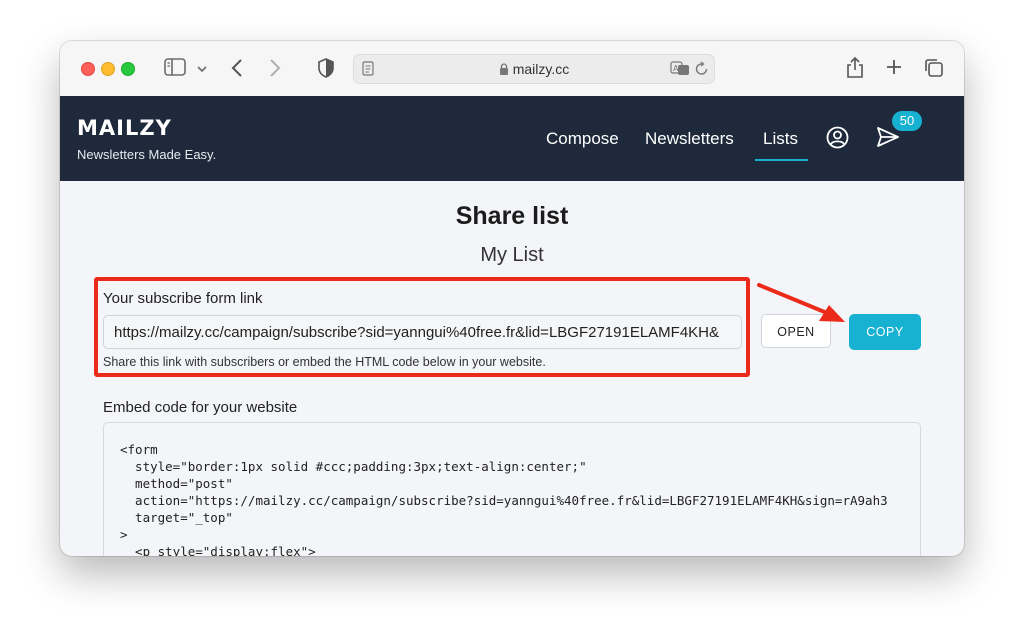  What do you see at coordinates (128, 69) in the screenshot?
I see `zoom-window-button` at bounding box center [128, 69].